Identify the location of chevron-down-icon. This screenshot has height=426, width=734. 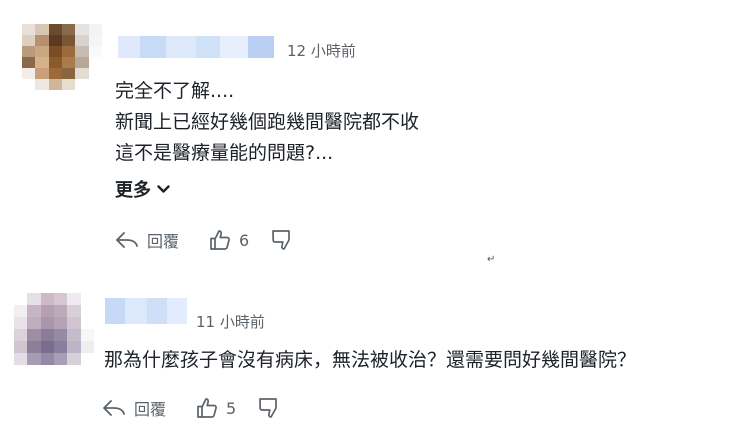
(163, 188).